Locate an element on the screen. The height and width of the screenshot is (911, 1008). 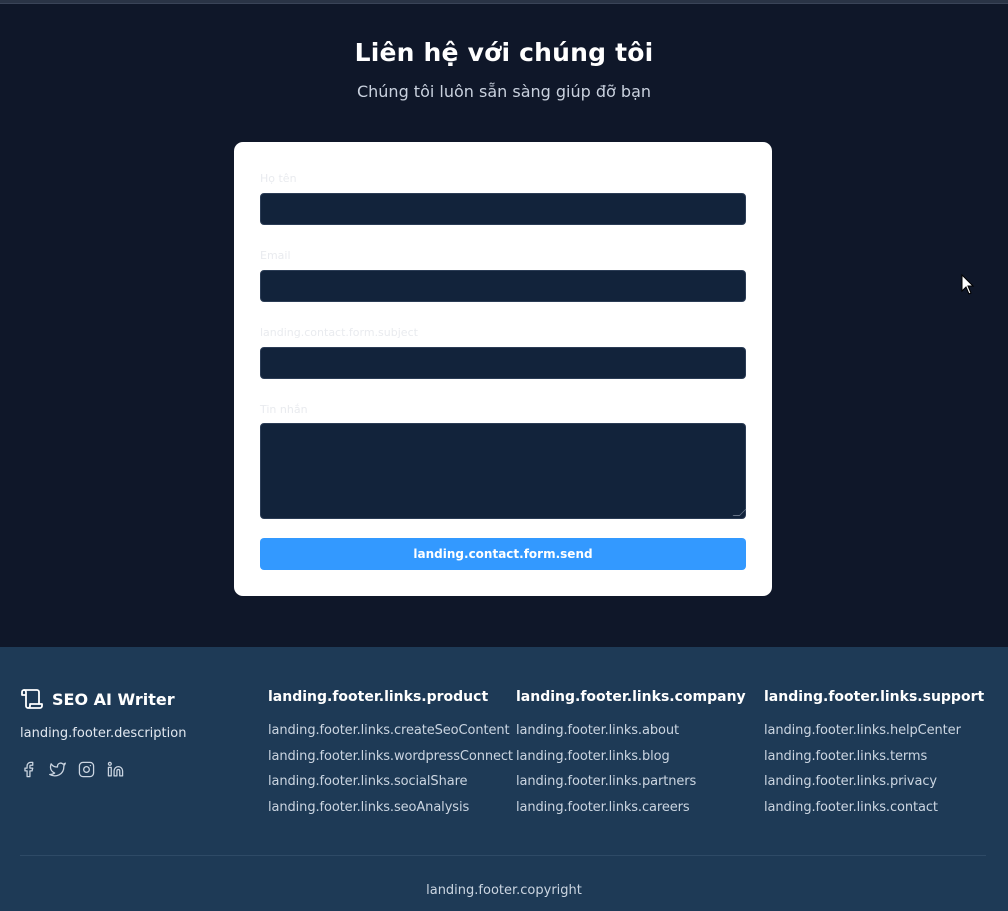
twitter-icon is located at coordinates (57, 769).